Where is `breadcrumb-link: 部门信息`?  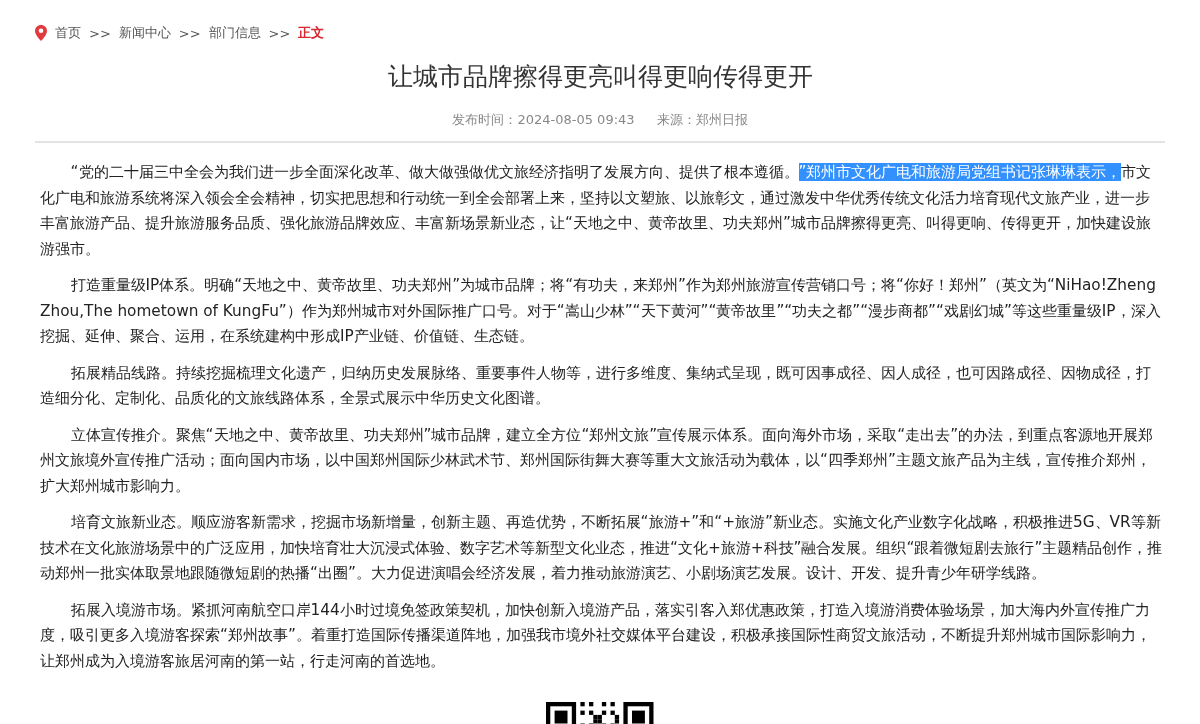
breadcrumb-link: 部门信息 is located at coordinates (234, 33).